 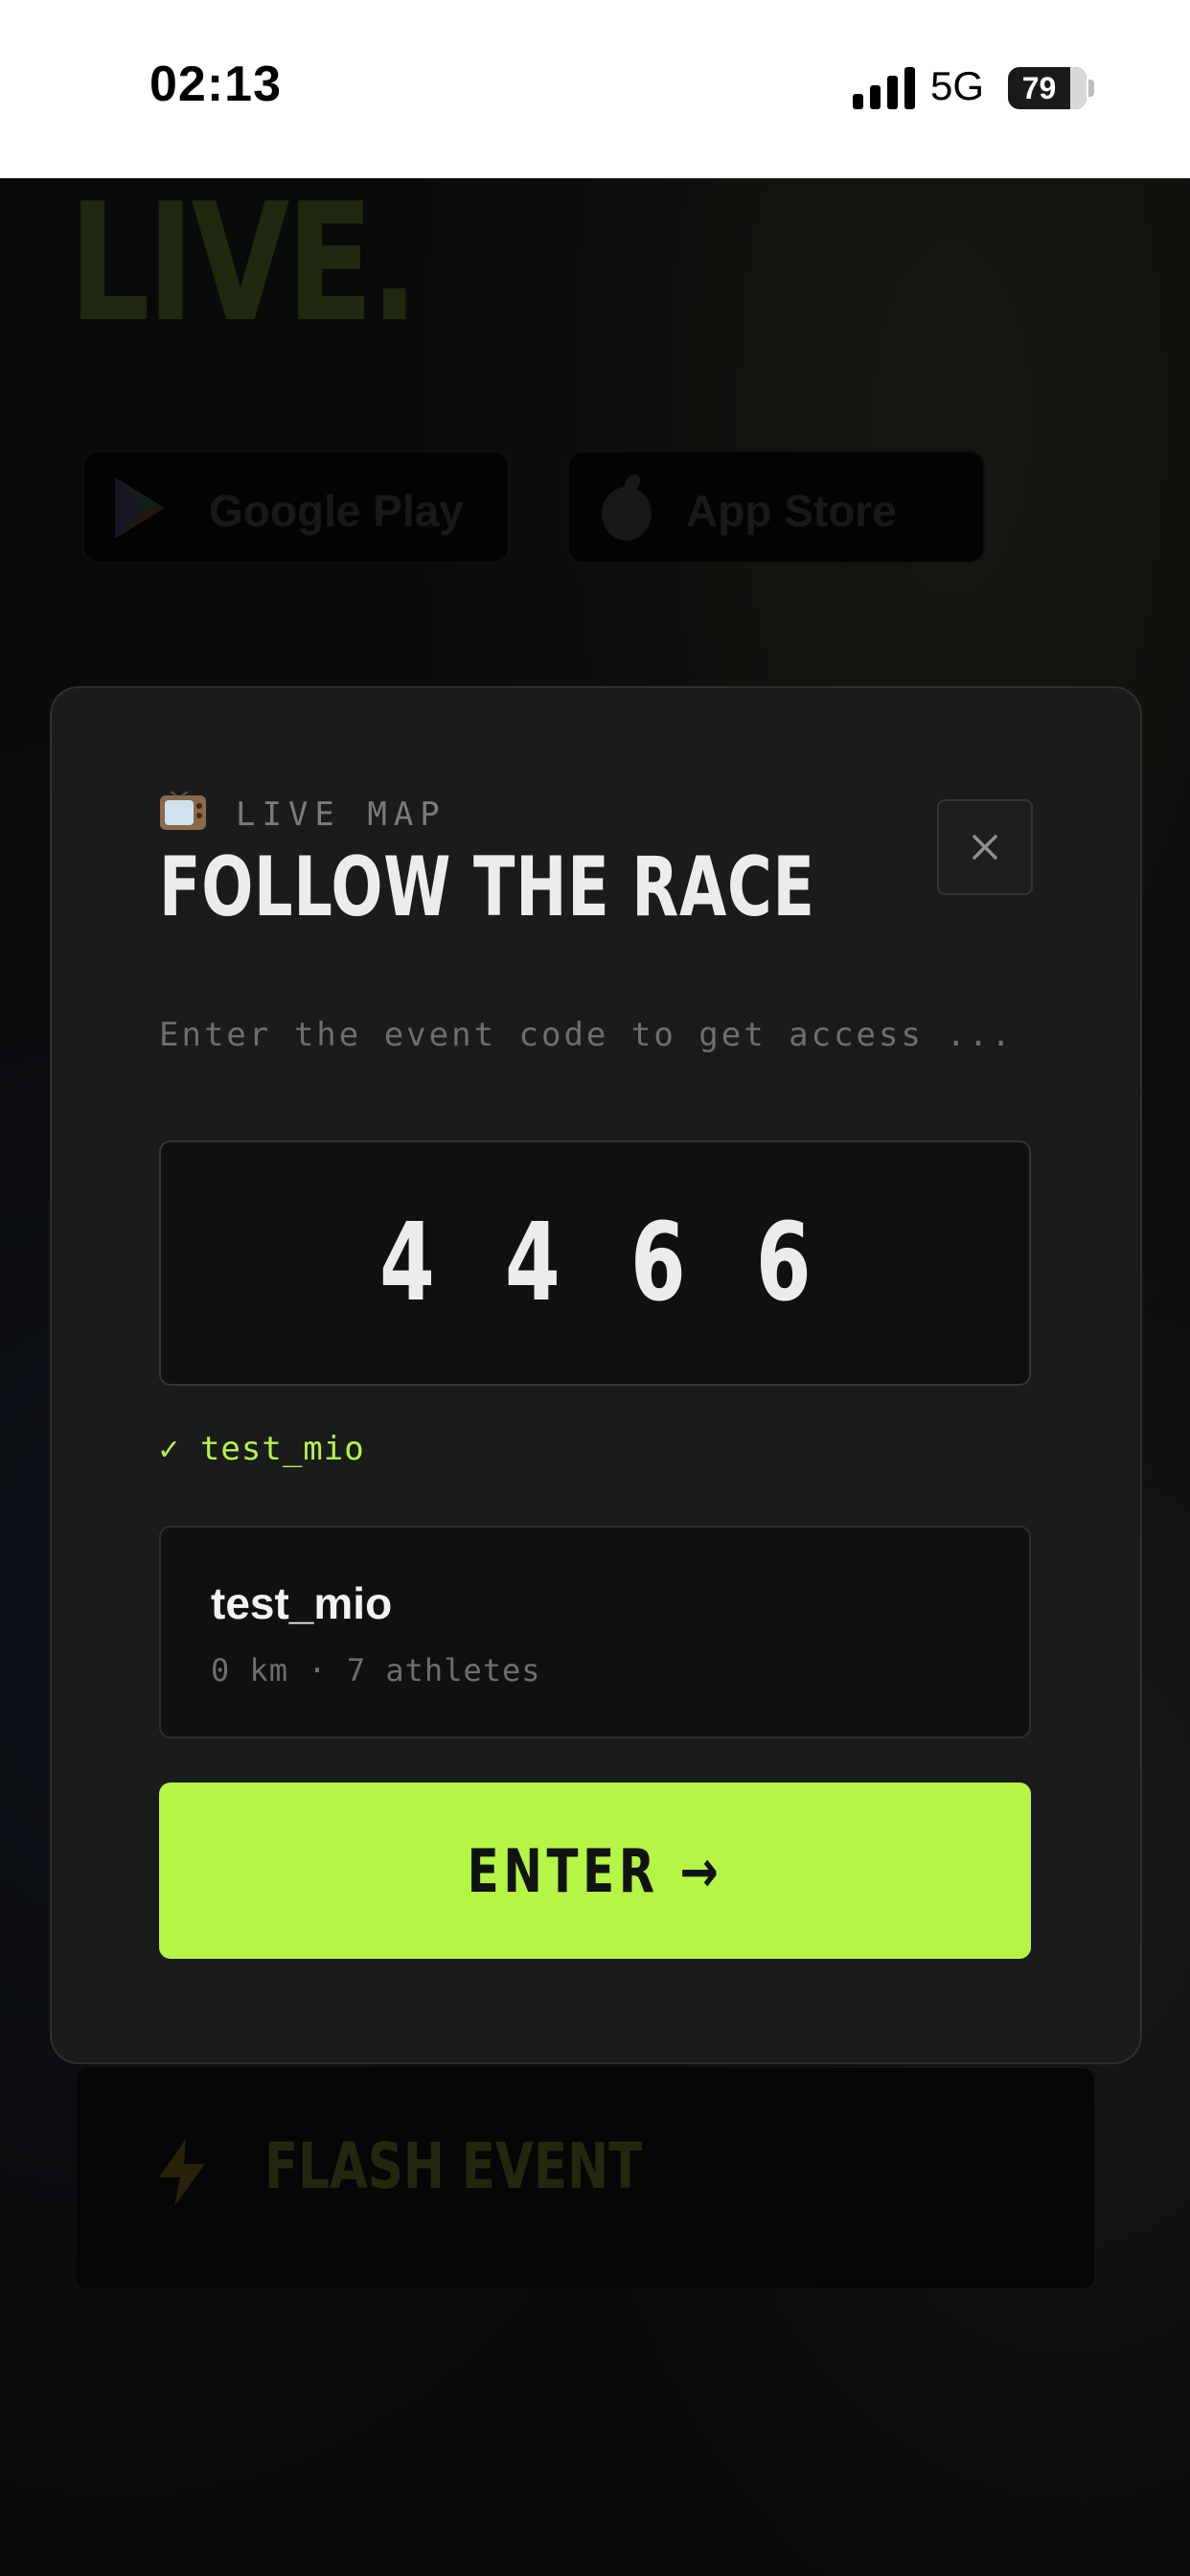 I want to click on enter-button: ENTER →, so click(x=595, y=1870).